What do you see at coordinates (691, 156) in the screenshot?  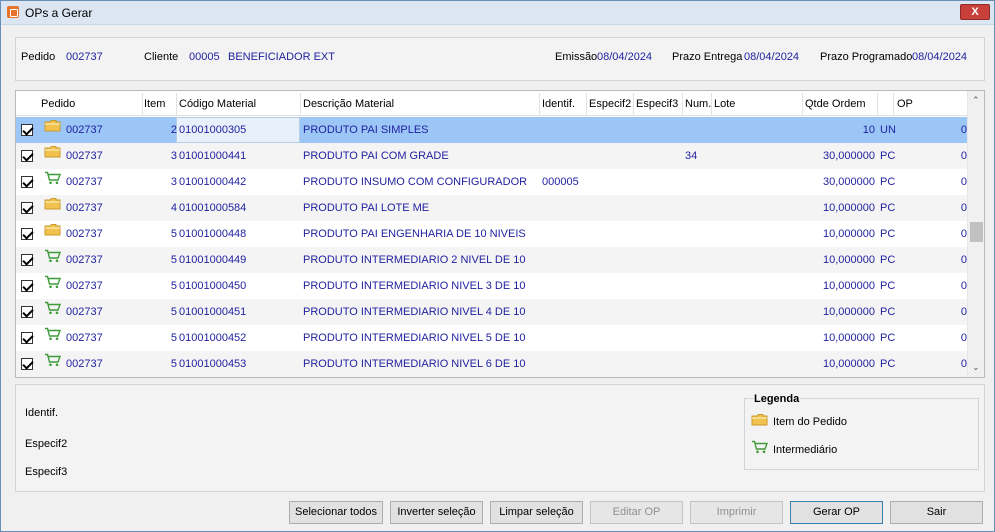 I see `cell-num: 34` at bounding box center [691, 156].